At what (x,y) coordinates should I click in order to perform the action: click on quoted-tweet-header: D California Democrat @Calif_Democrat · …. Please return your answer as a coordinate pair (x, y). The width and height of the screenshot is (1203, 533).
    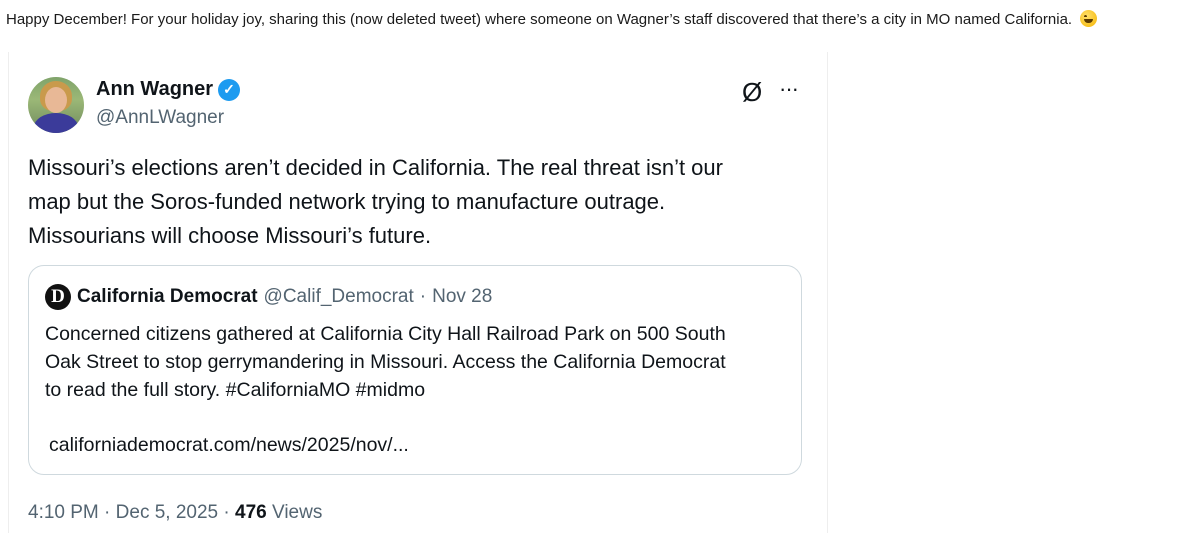
    Looking at the image, I should click on (268, 297).